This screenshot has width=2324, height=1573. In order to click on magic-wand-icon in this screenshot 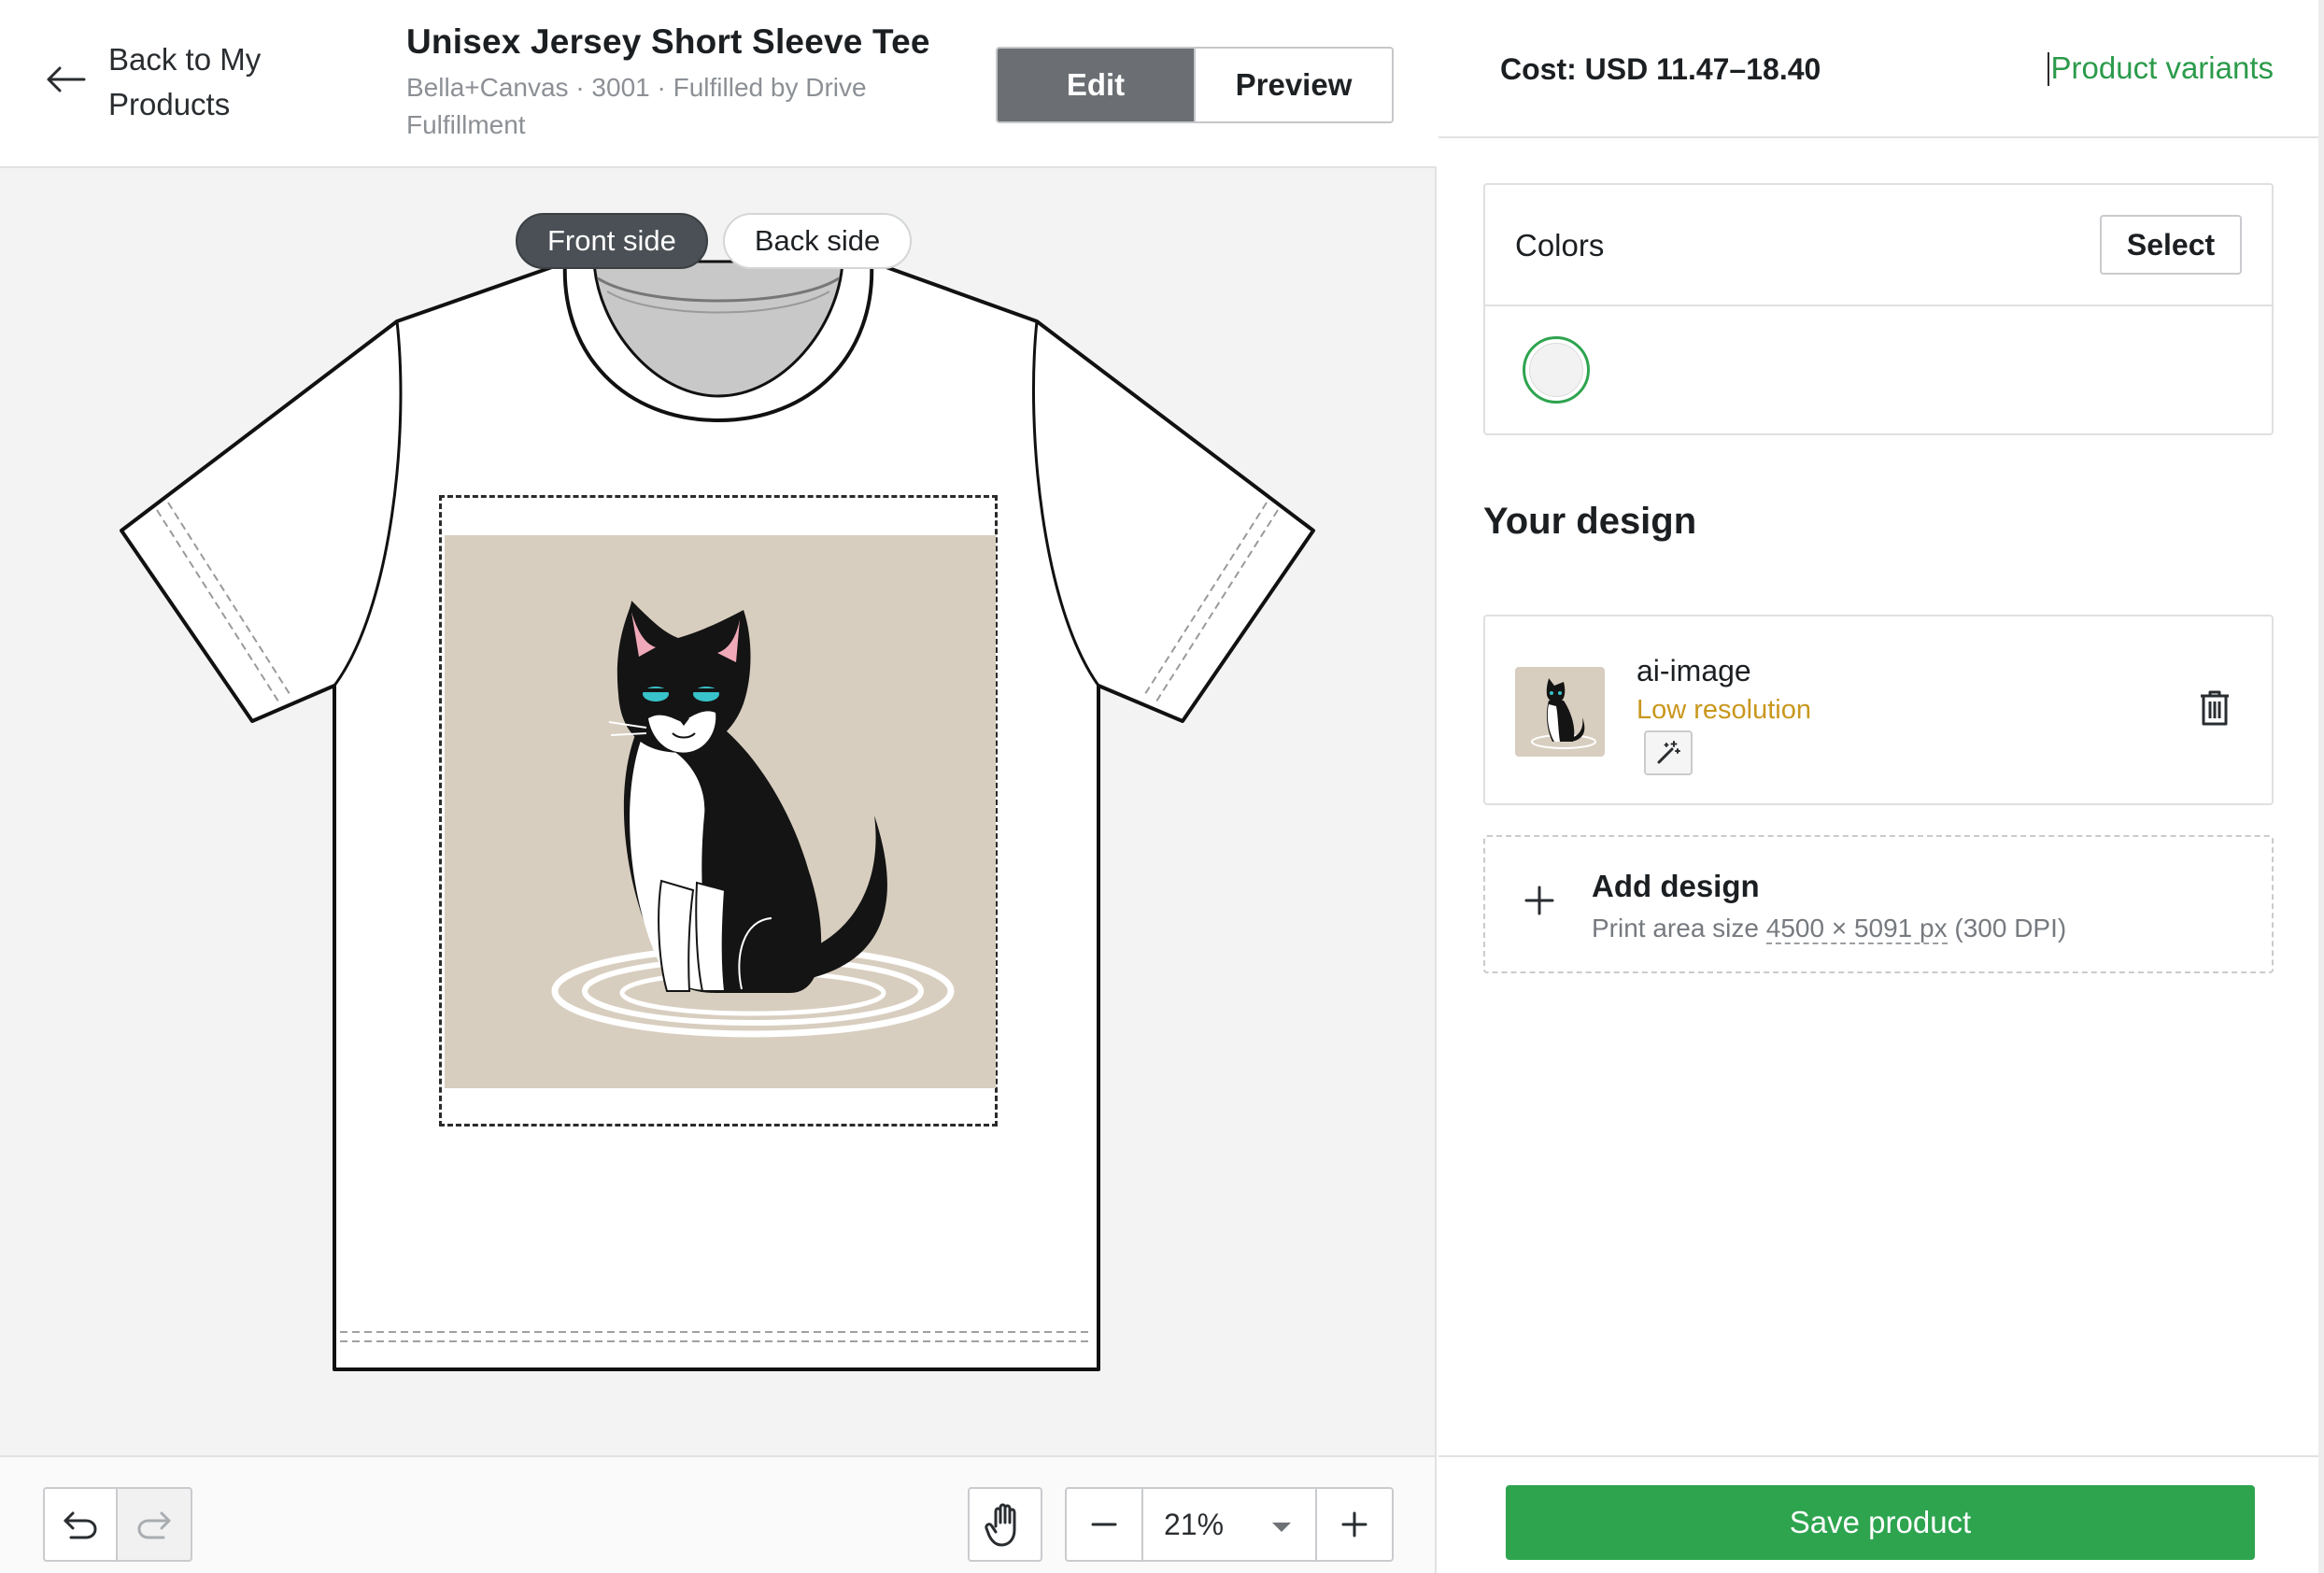, I will do `click(1668, 752)`.